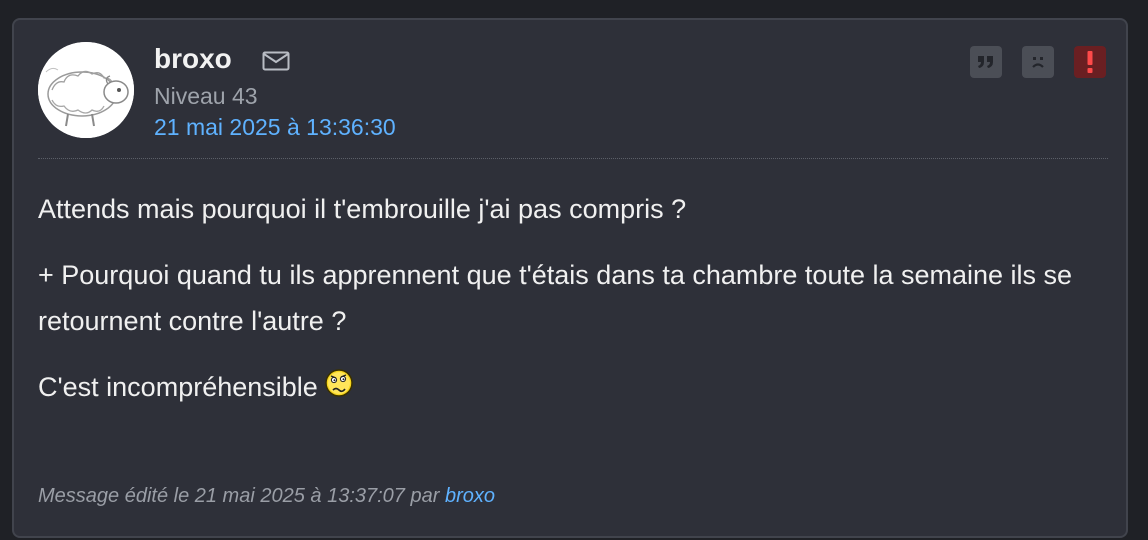  I want to click on content-text: C'est incompréhensible, so click(178, 387).